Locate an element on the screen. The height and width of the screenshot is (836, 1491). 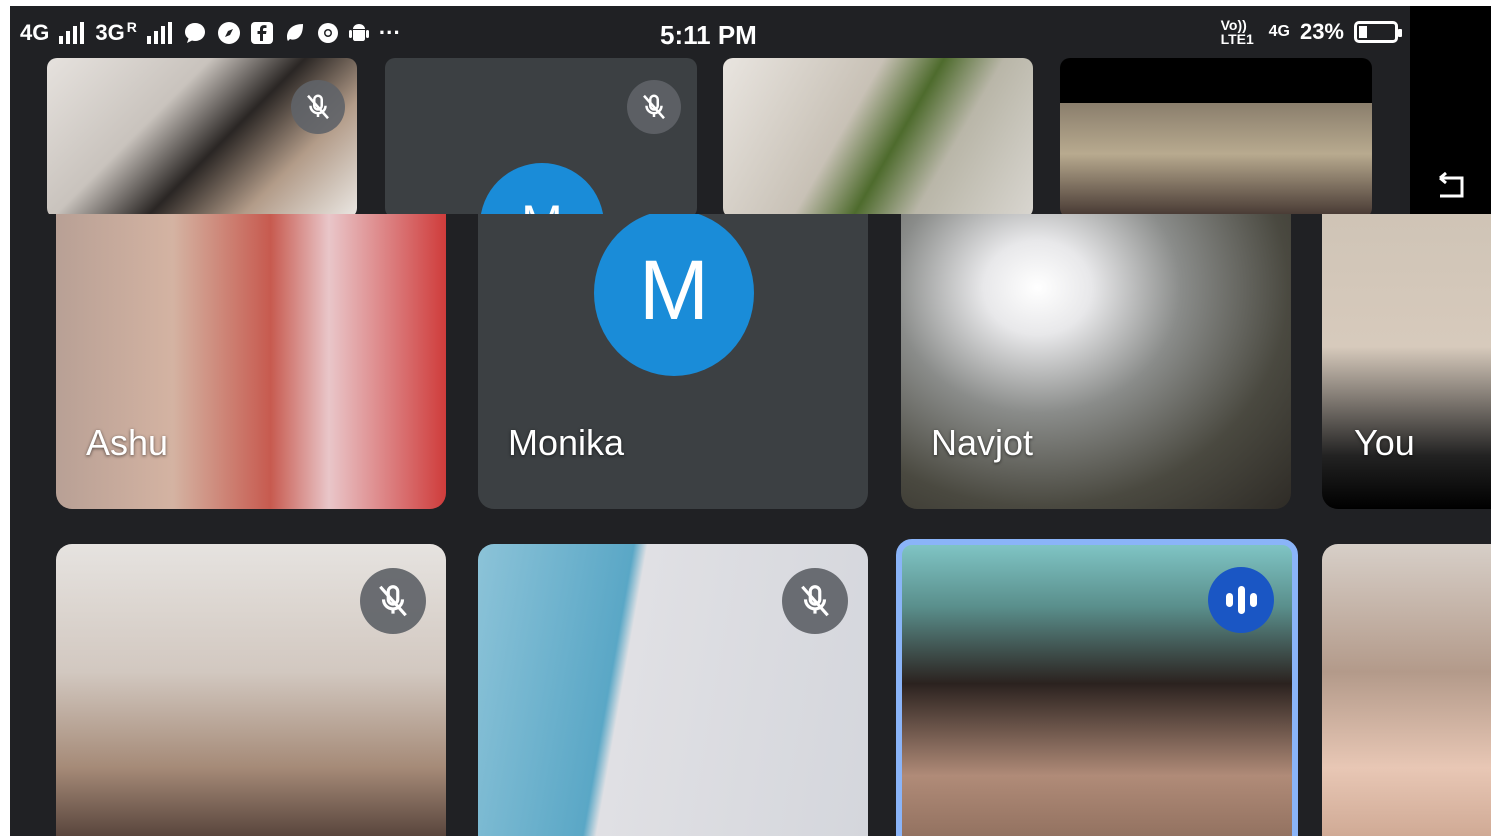
volte-label: Vo)) LTE1 is located at coordinates (1237, 32).